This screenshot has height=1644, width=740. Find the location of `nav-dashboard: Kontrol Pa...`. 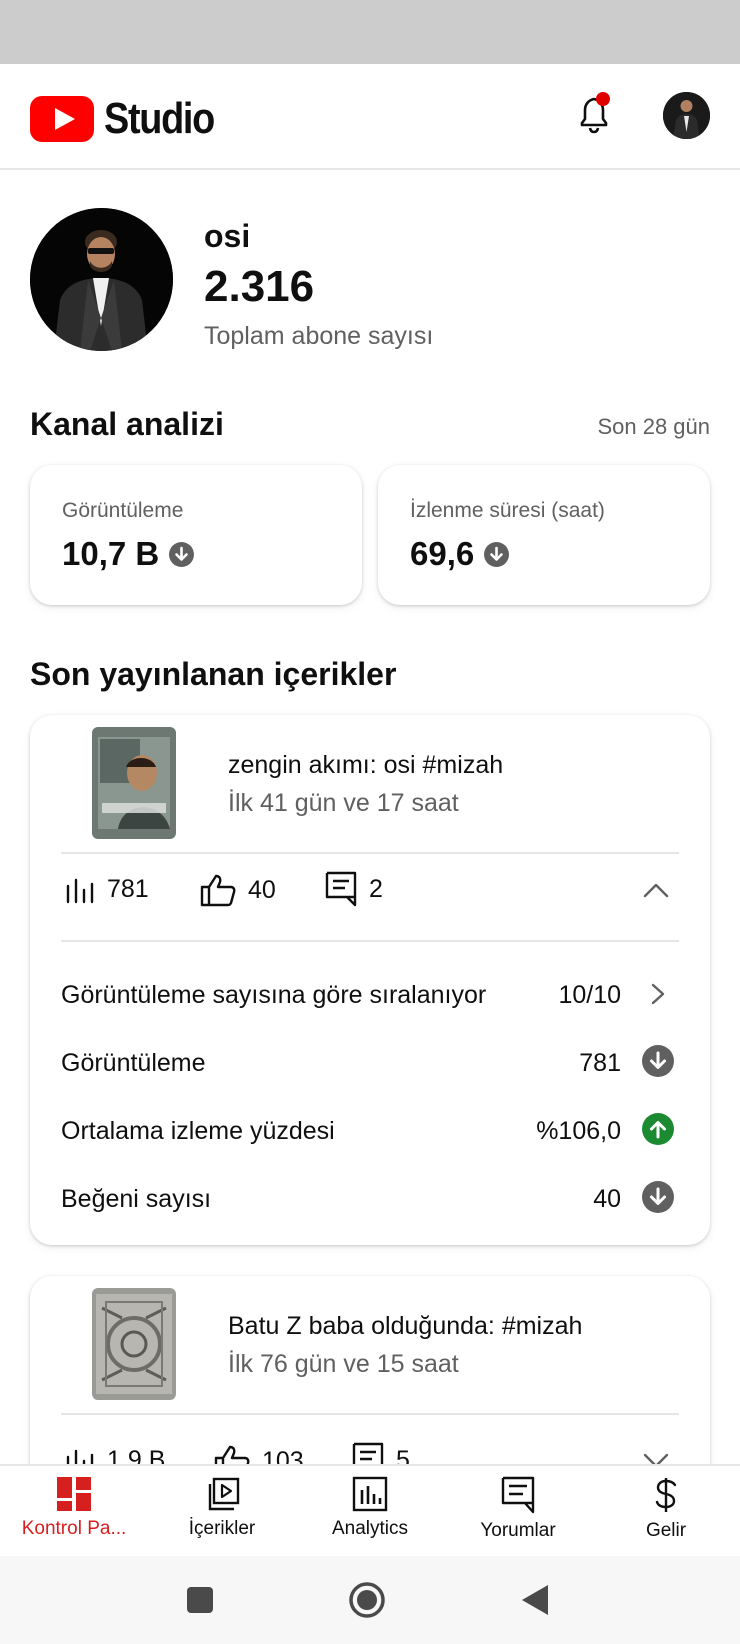

nav-dashboard: Kontrol Pa... is located at coordinates (74, 1508).